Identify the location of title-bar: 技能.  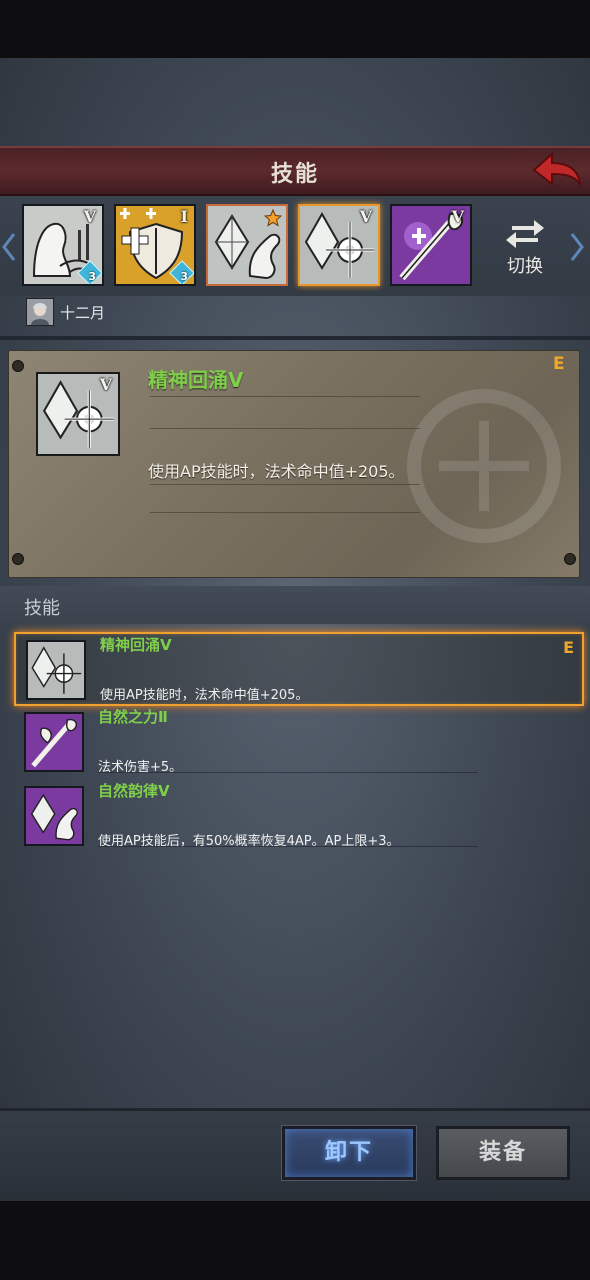
(295, 171).